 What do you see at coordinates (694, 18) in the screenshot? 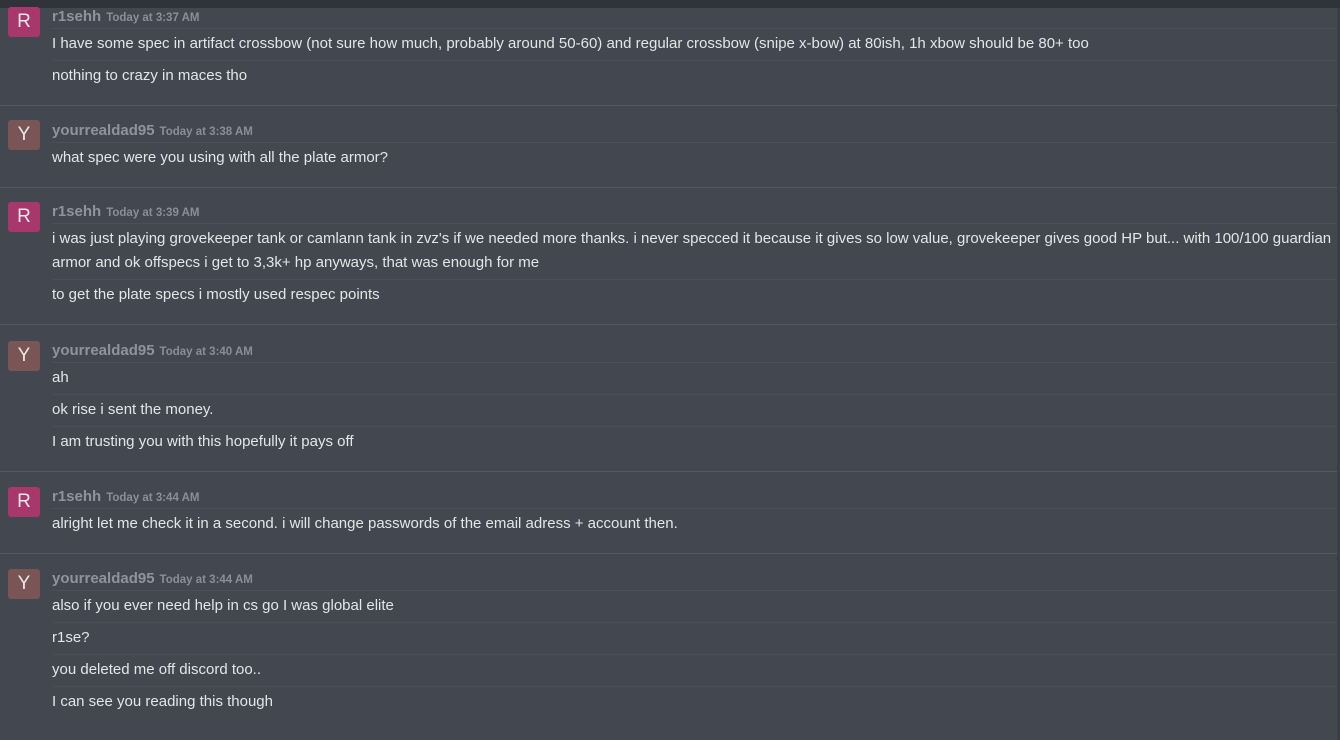
I see `message-header: r1sehh Today at 3:37 AM` at bounding box center [694, 18].